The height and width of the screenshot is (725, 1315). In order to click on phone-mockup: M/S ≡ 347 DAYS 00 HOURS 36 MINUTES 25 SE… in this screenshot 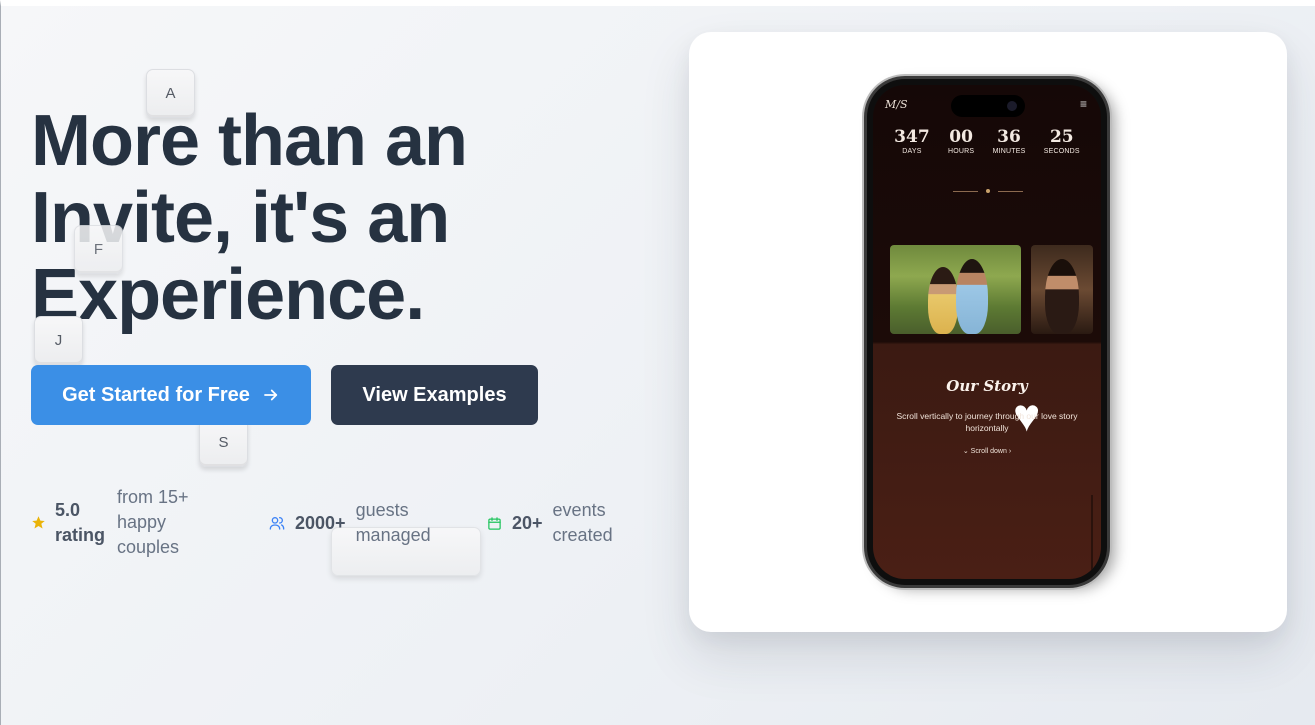, I will do `click(987, 332)`.